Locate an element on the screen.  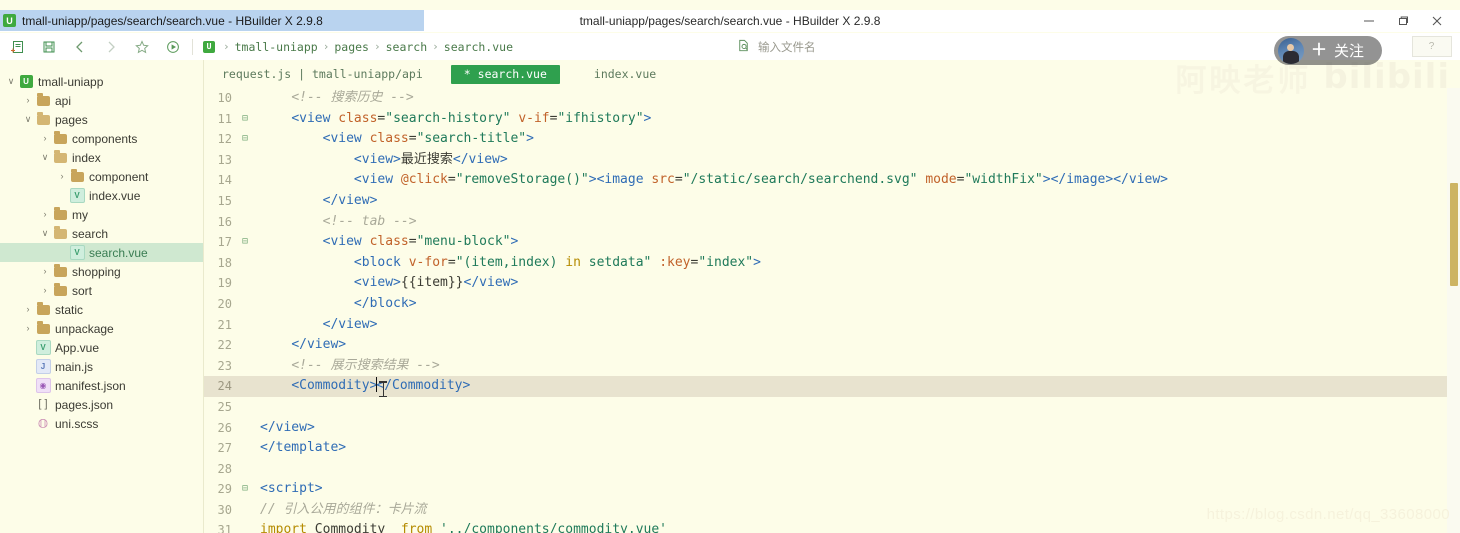
code-line-13: 13 <view>最近搜索</view> is located at coordinates (832, 160).